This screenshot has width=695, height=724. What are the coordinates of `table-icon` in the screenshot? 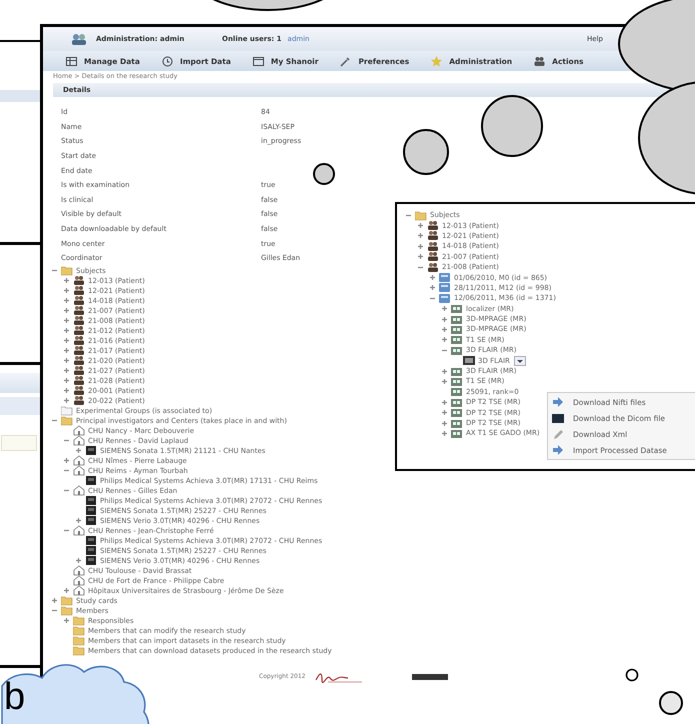 It's located at (71, 61).